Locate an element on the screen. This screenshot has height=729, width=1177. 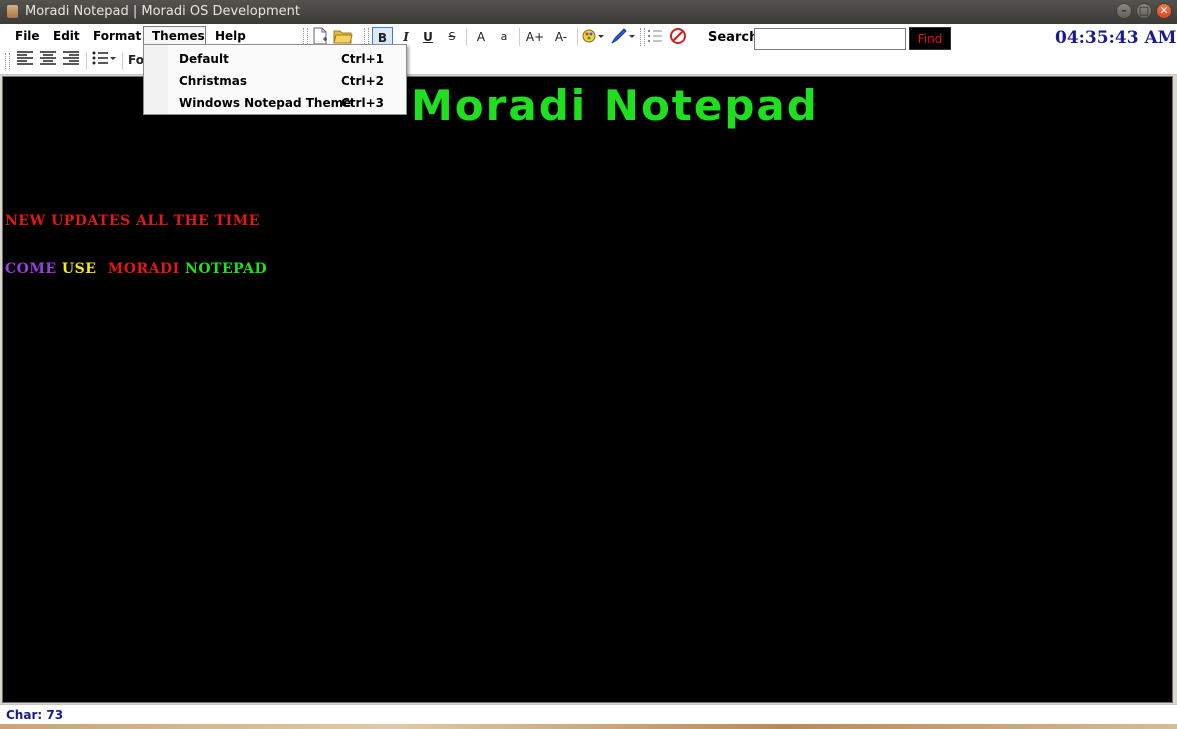
align-center-icon is located at coordinates (48, 60).